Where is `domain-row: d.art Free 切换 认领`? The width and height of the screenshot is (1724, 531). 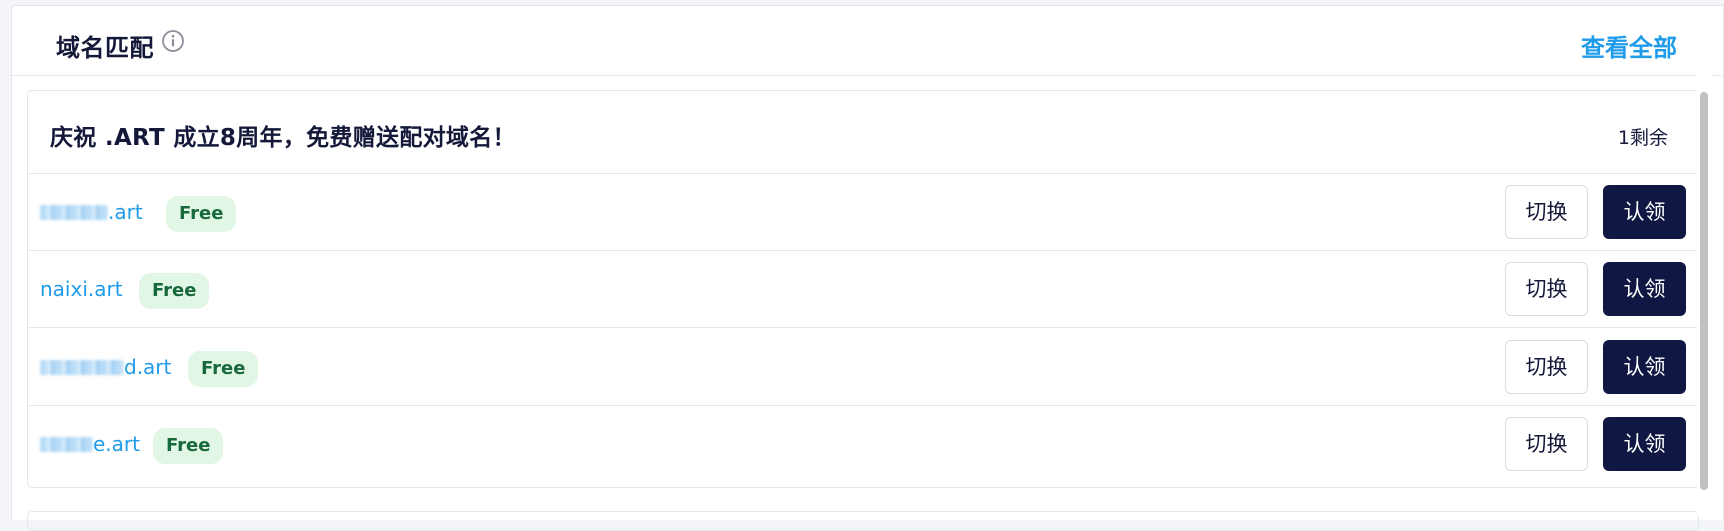
domain-row: d.art Free 切换 认领 is located at coordinates (863, 367).